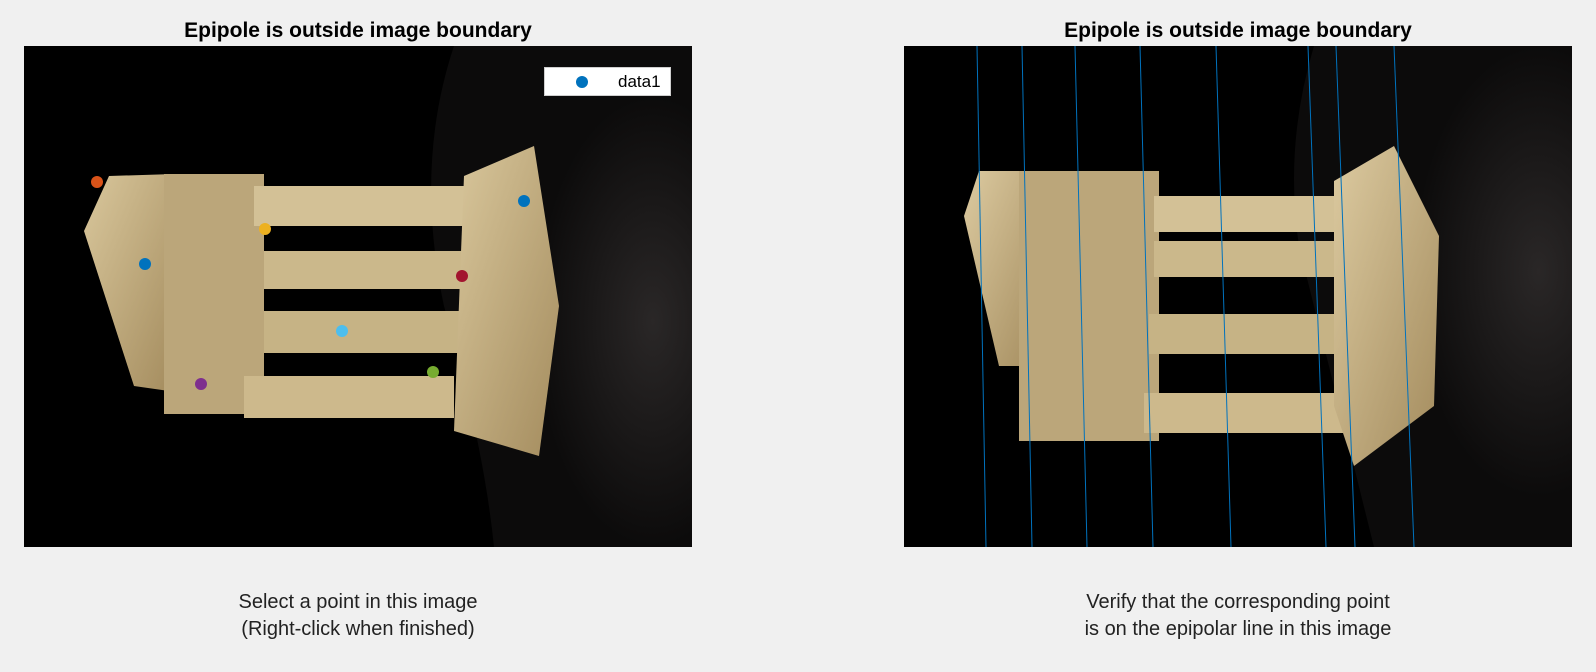 This screenshot has width=1596, height=672. What do you see at coordinates (342, 331) in the screenshot?
I see `point-cyan` at bounding box center [342, 331].